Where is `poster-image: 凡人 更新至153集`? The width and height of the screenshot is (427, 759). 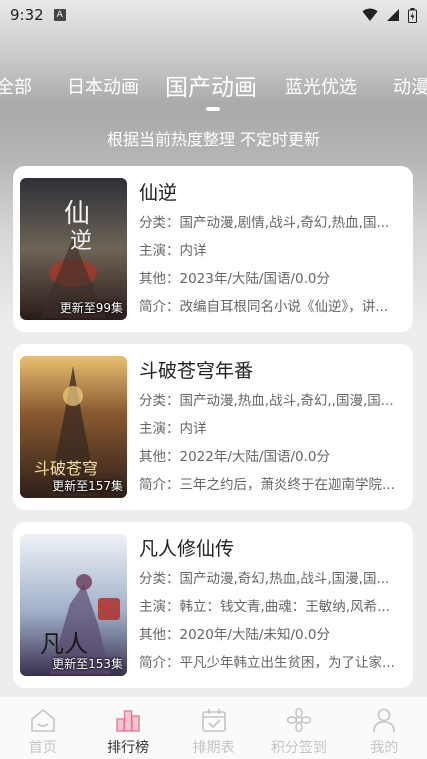 poster-image: 凡人 更新至153集 is located at coordinates (73, 605).